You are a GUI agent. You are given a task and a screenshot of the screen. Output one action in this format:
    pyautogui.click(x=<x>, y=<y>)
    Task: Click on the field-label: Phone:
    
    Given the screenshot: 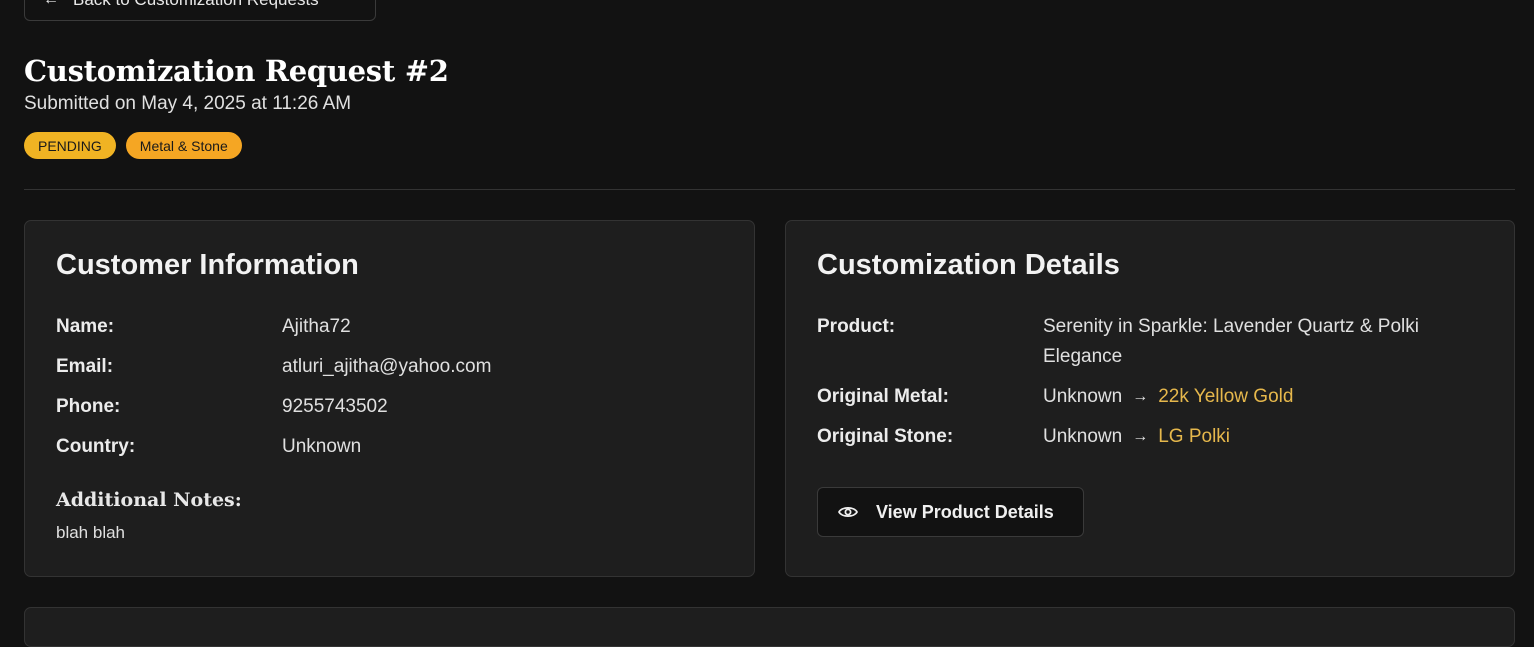 What is the action you would take?
    pyautogui.click(x=88, y=406)
    